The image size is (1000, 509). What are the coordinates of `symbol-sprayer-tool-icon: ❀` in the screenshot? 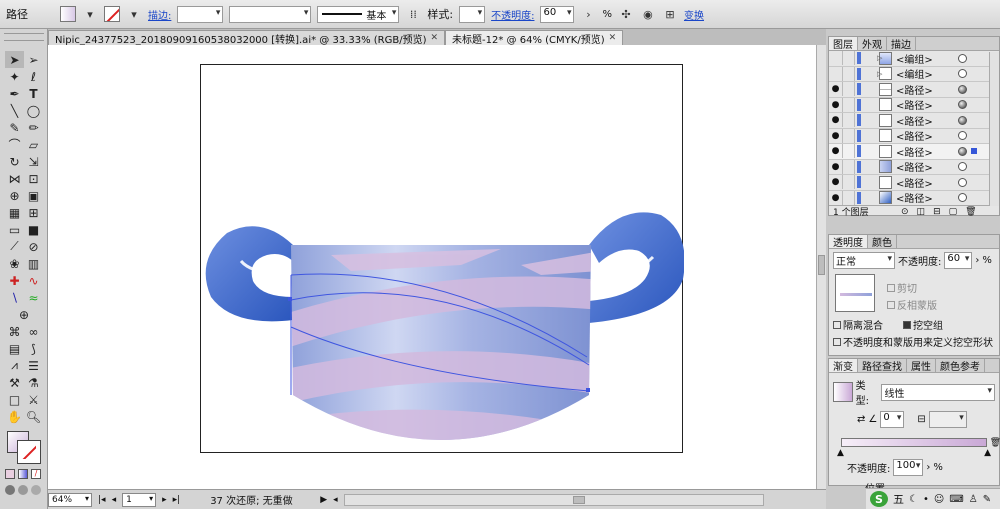 It's located at (14, 263).